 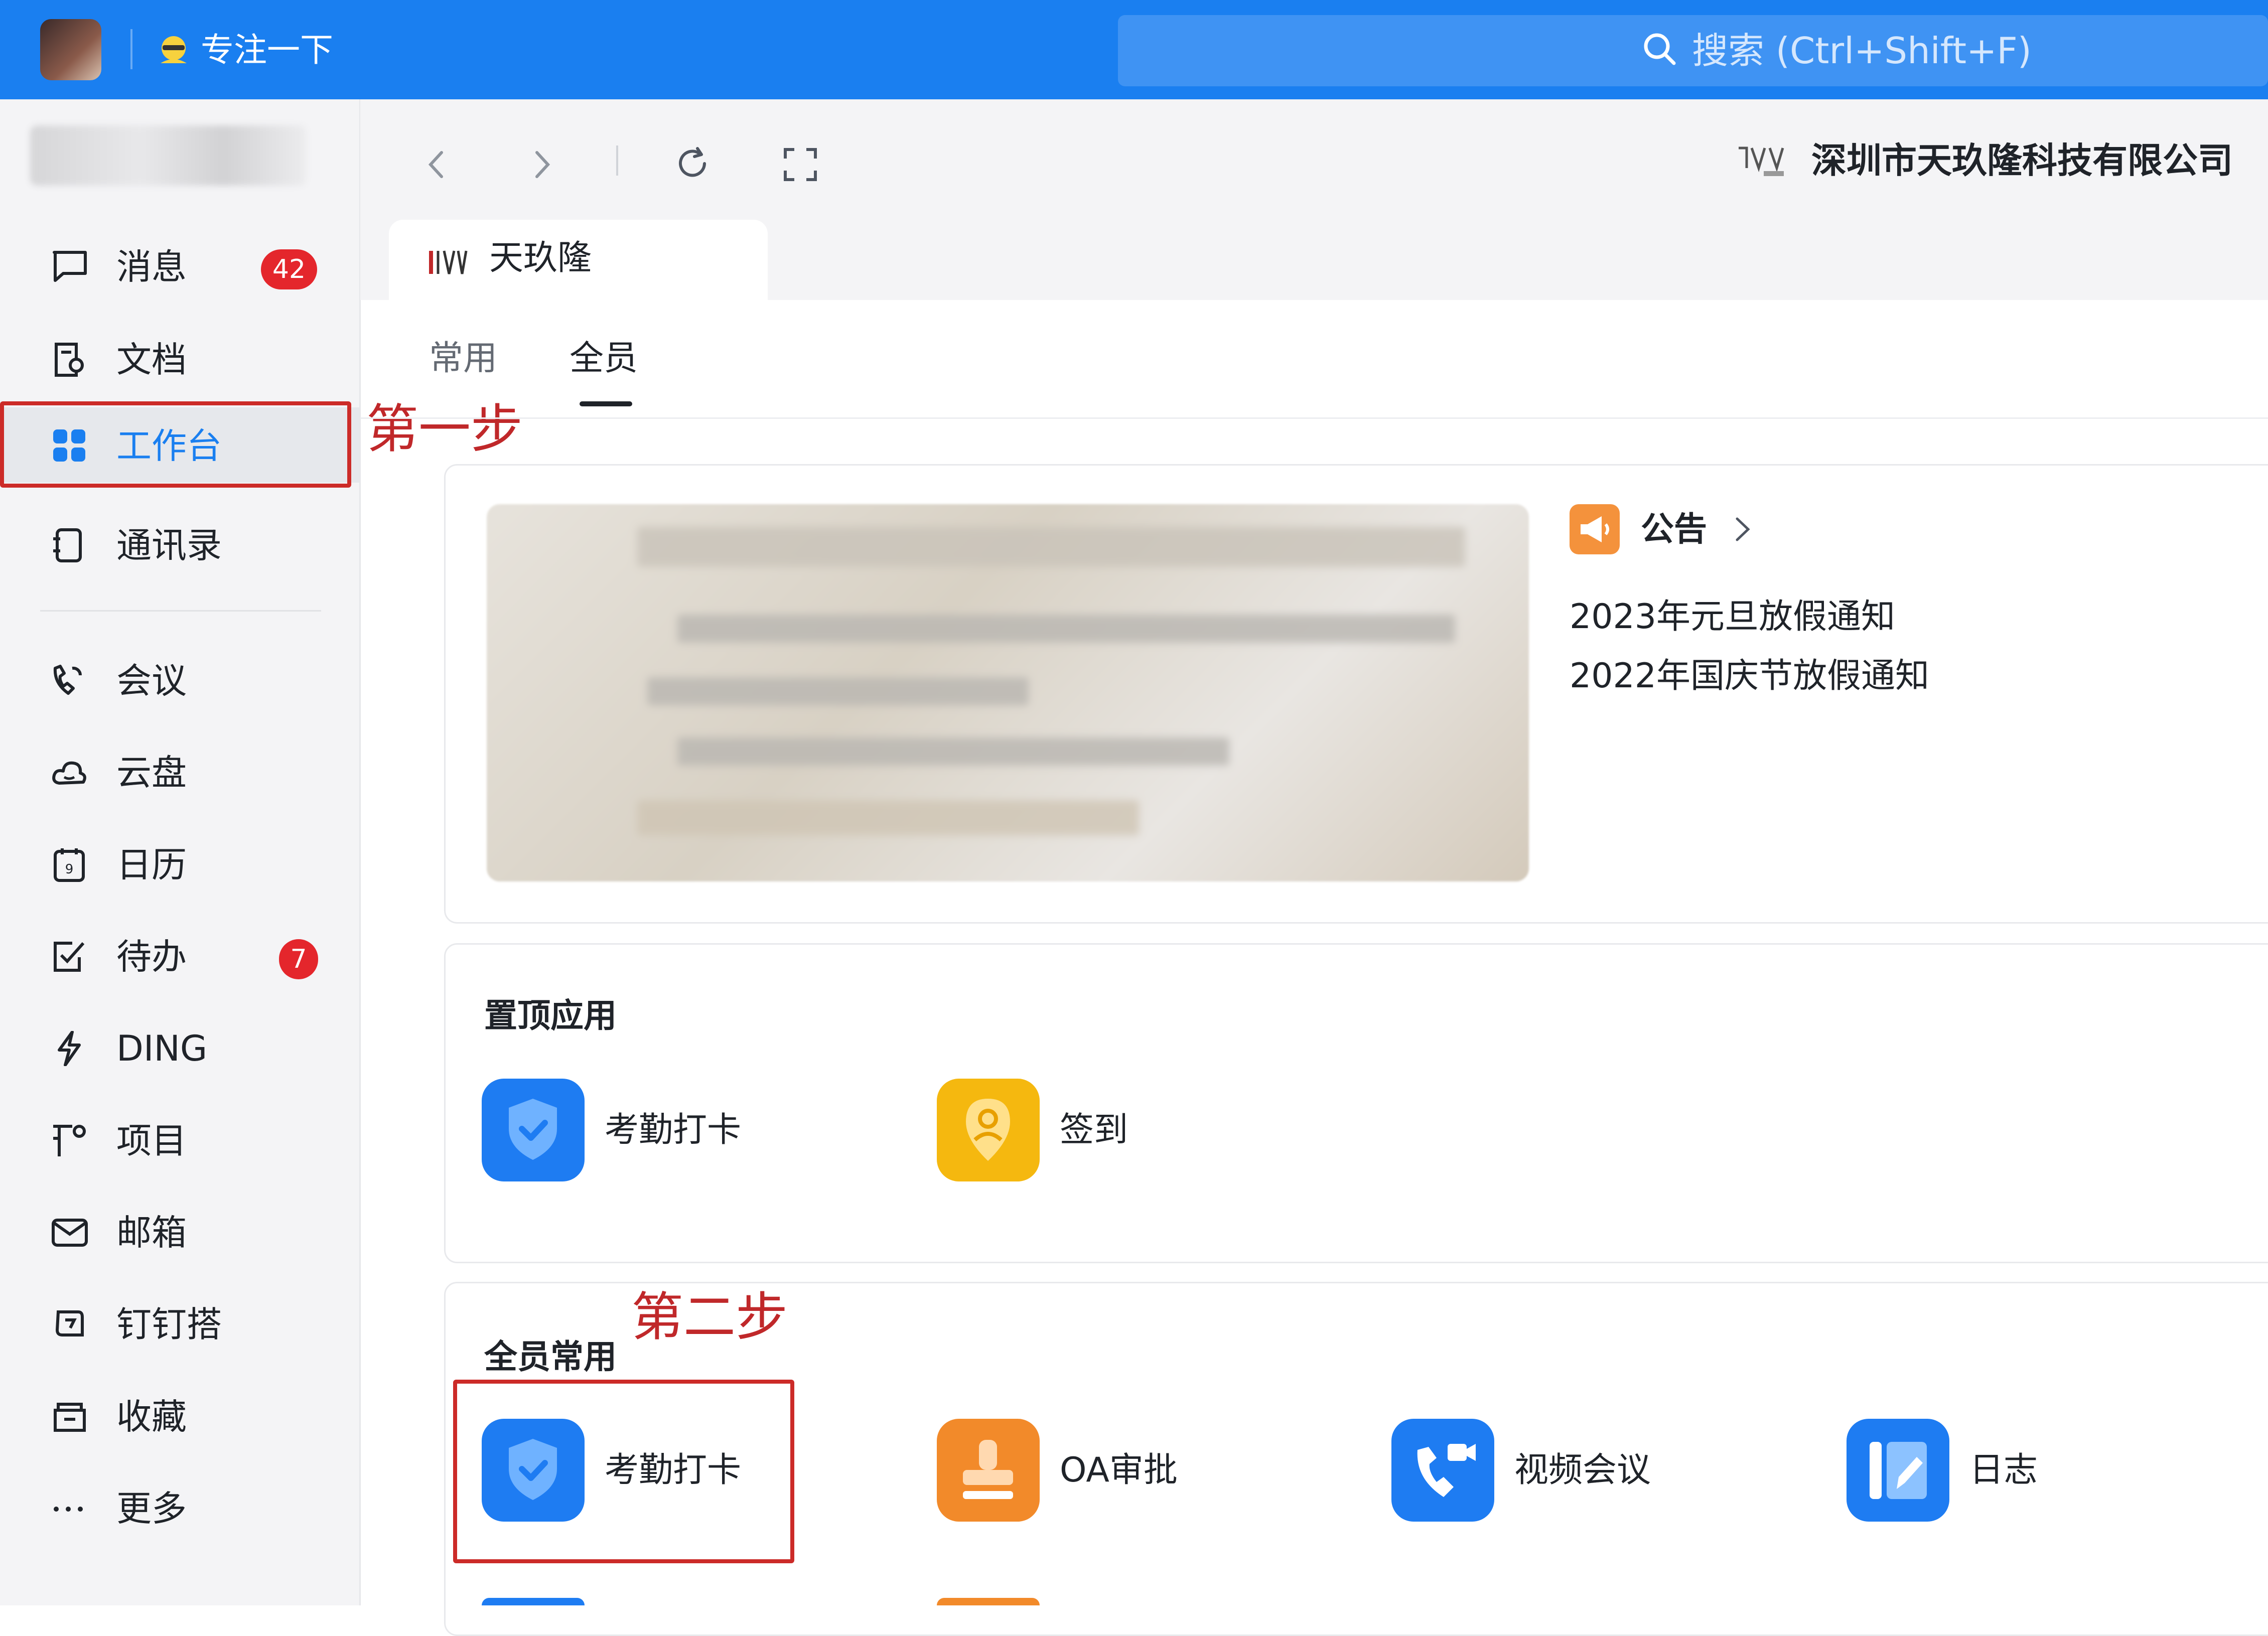 What do you see at coordinates (267, 50) in the screenshot?
I see `focus-mode-label: 专注一下` at bounding box center [267, 50].